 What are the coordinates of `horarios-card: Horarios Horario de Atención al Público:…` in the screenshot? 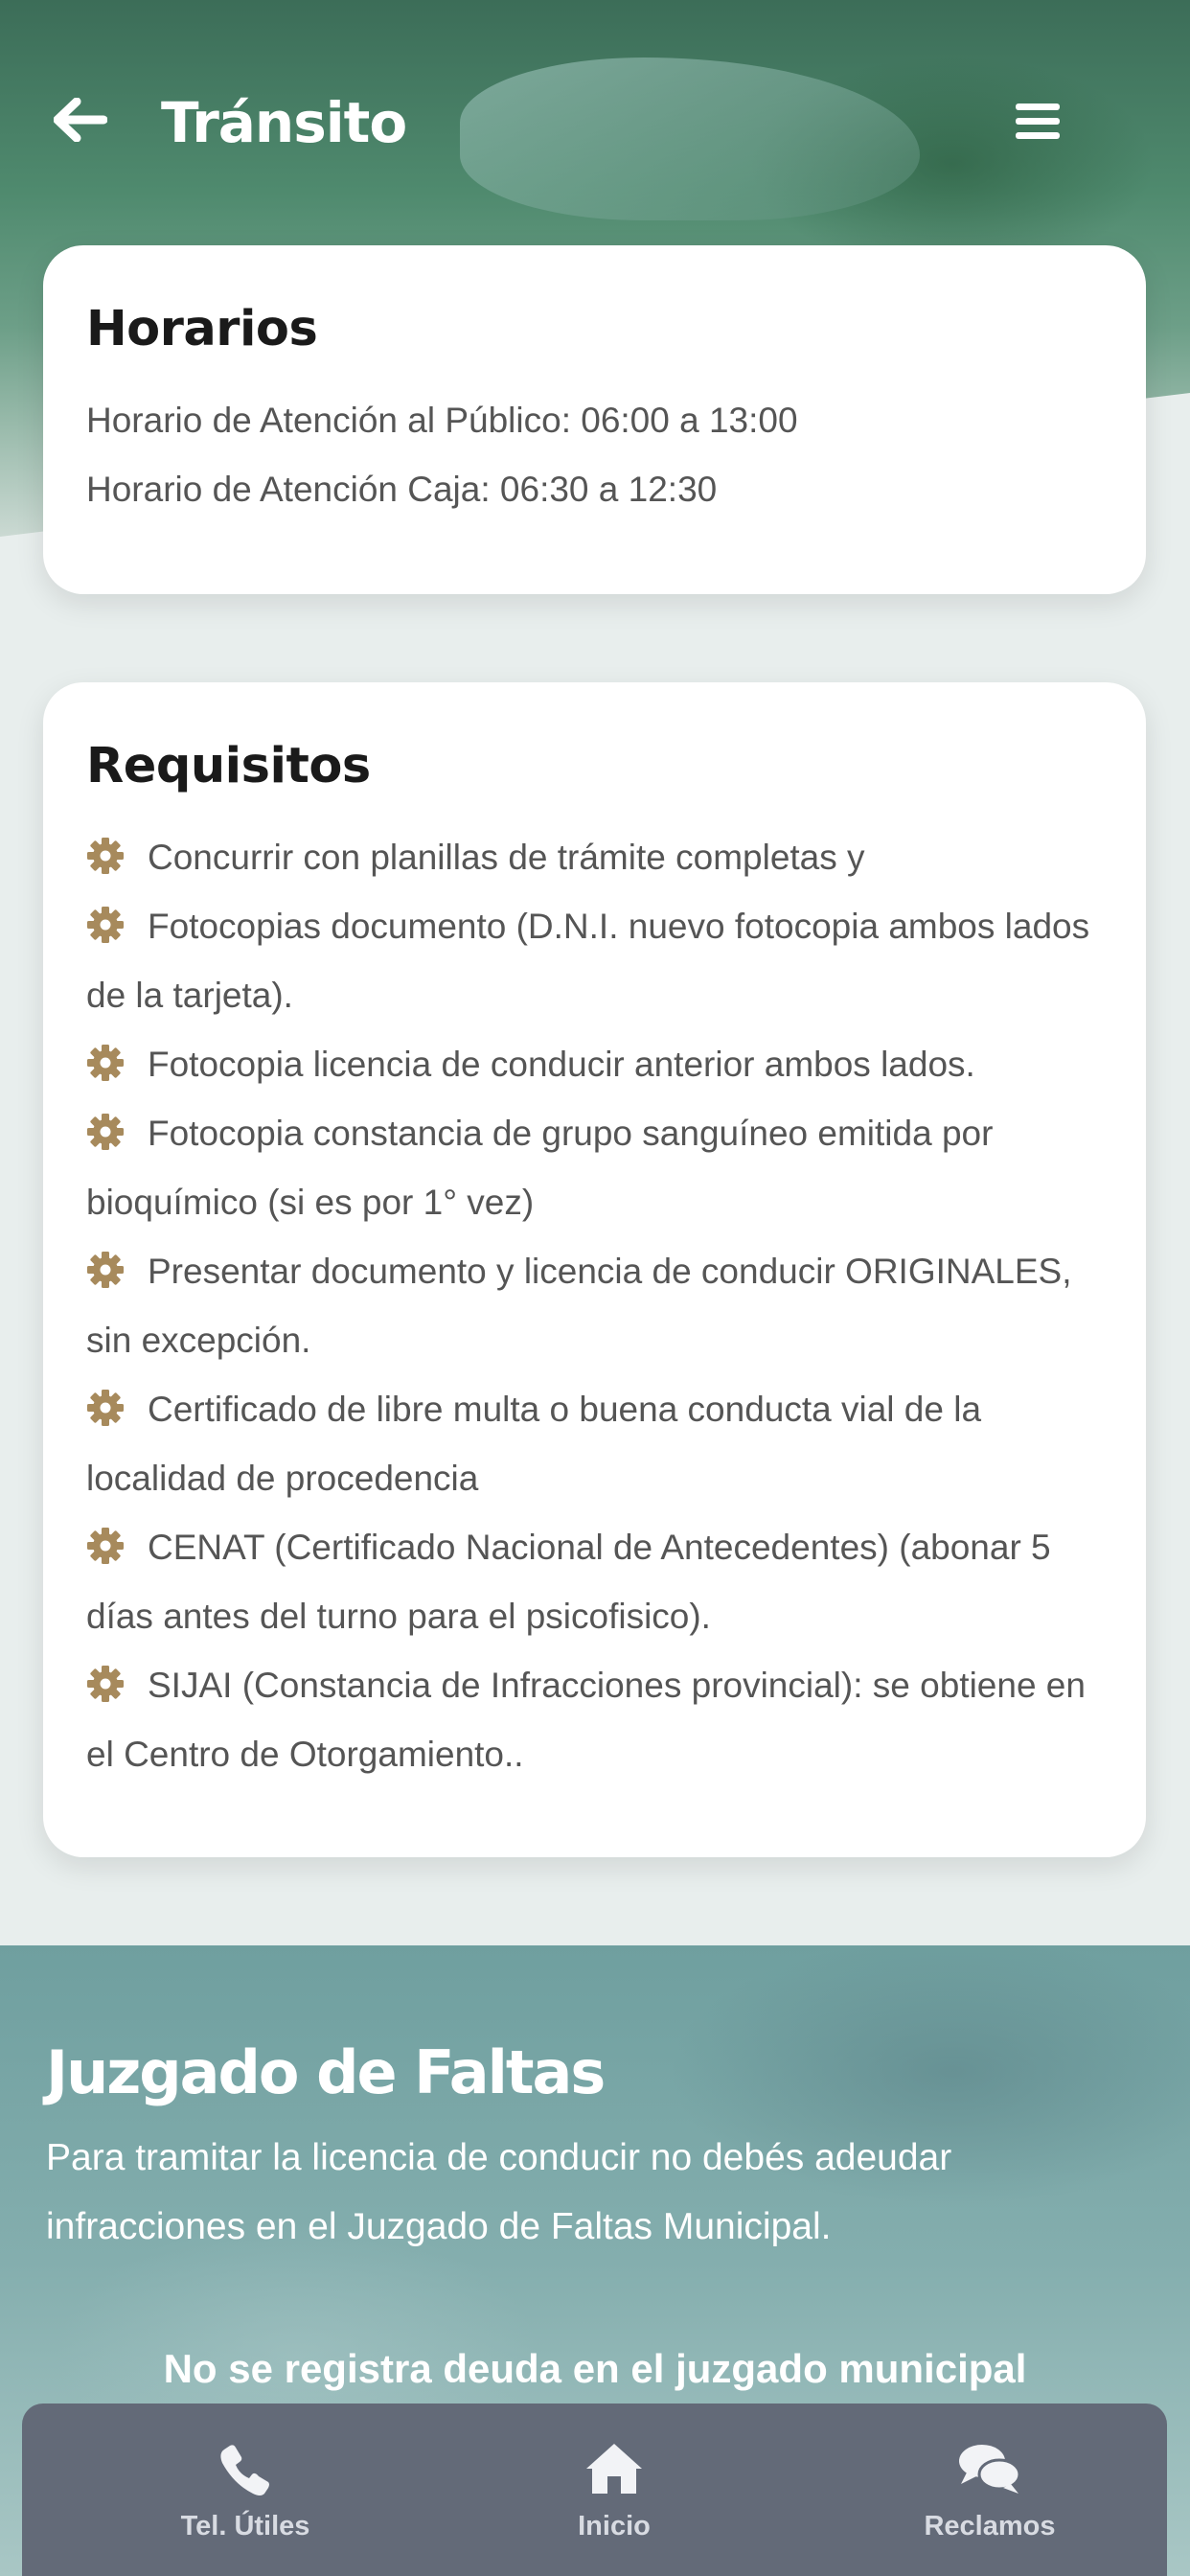 It's located at (594, 420).